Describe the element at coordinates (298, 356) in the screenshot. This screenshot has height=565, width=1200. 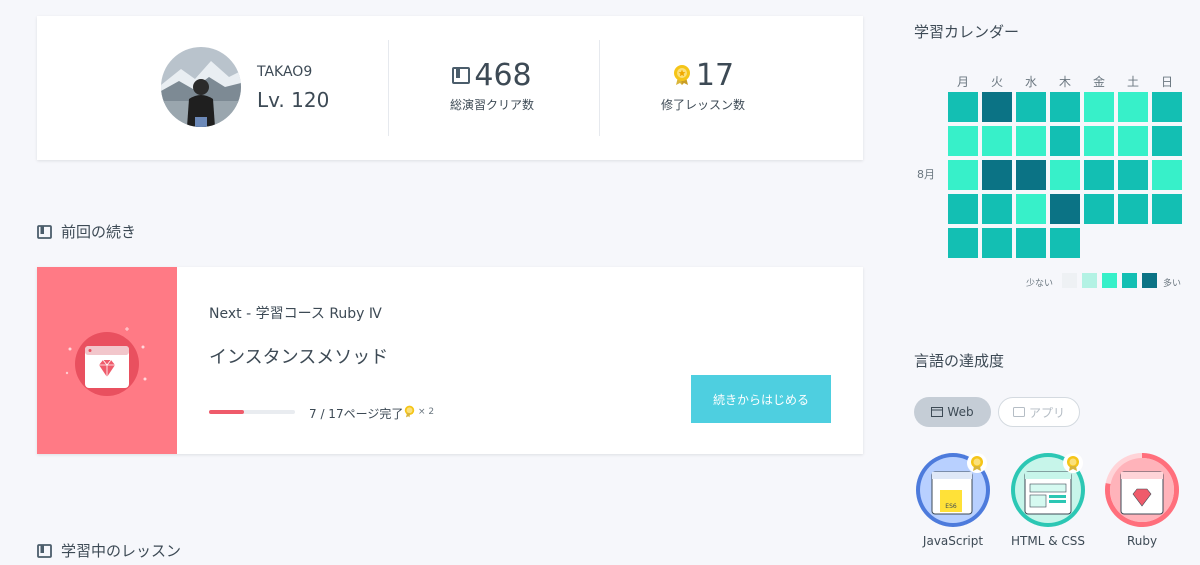
I see `lesson-title: インスタンスメソッド` at that location.